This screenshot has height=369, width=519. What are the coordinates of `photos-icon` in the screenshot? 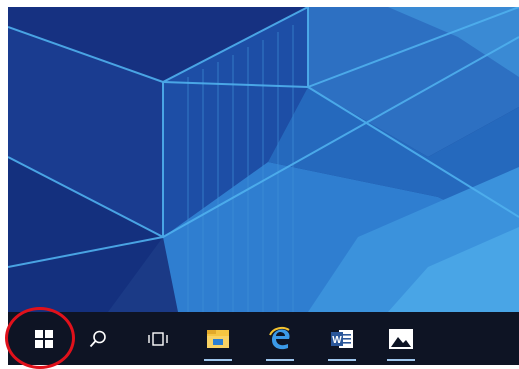 It's located at (401, 338).